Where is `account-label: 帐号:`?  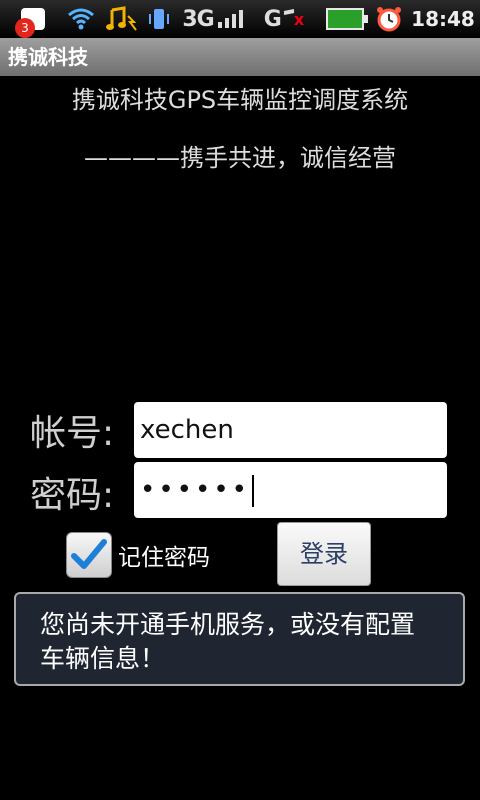 account-label: 帐号: is located at coordinates (72, 433).